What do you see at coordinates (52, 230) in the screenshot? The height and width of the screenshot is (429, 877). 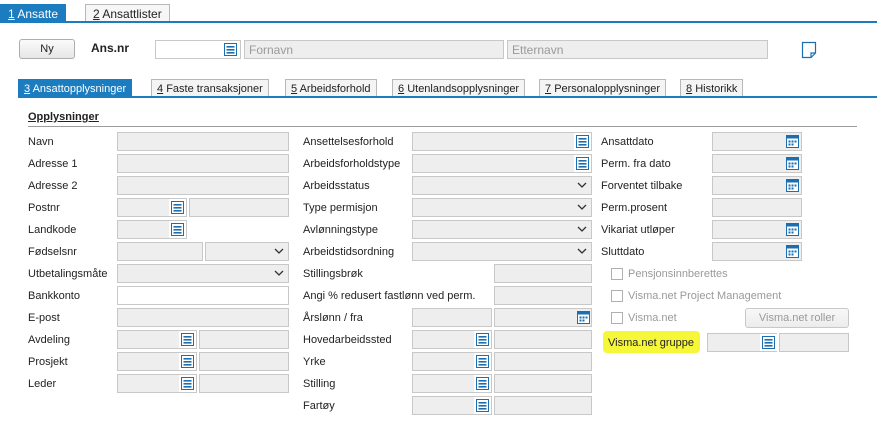 I see `label-landkode: Landkode` at bounding box center [52, 230].